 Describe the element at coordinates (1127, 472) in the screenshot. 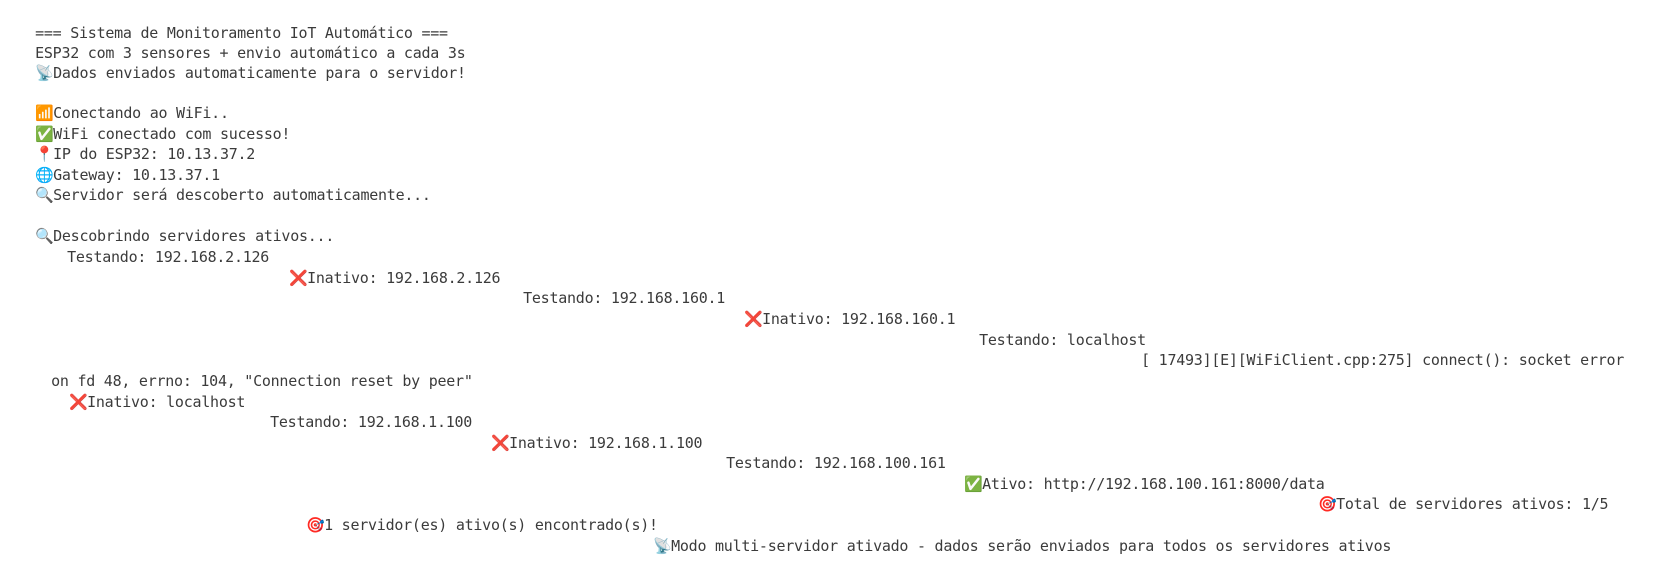

I see `output-line-active: ✅Ativo: http://192.168.100.161:8000/data` at that location.